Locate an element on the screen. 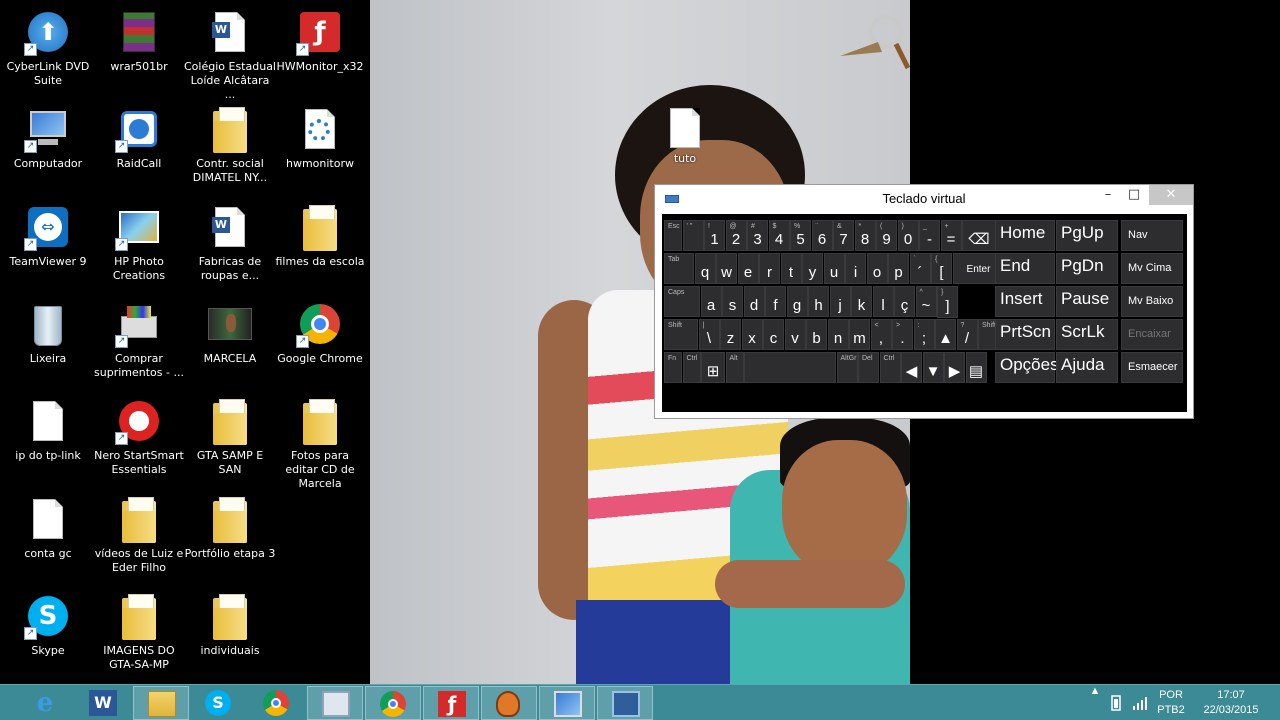 The image size is (1280, 720). show-hidden-icons-button: ▲ is located at coordinates (1095, 702).